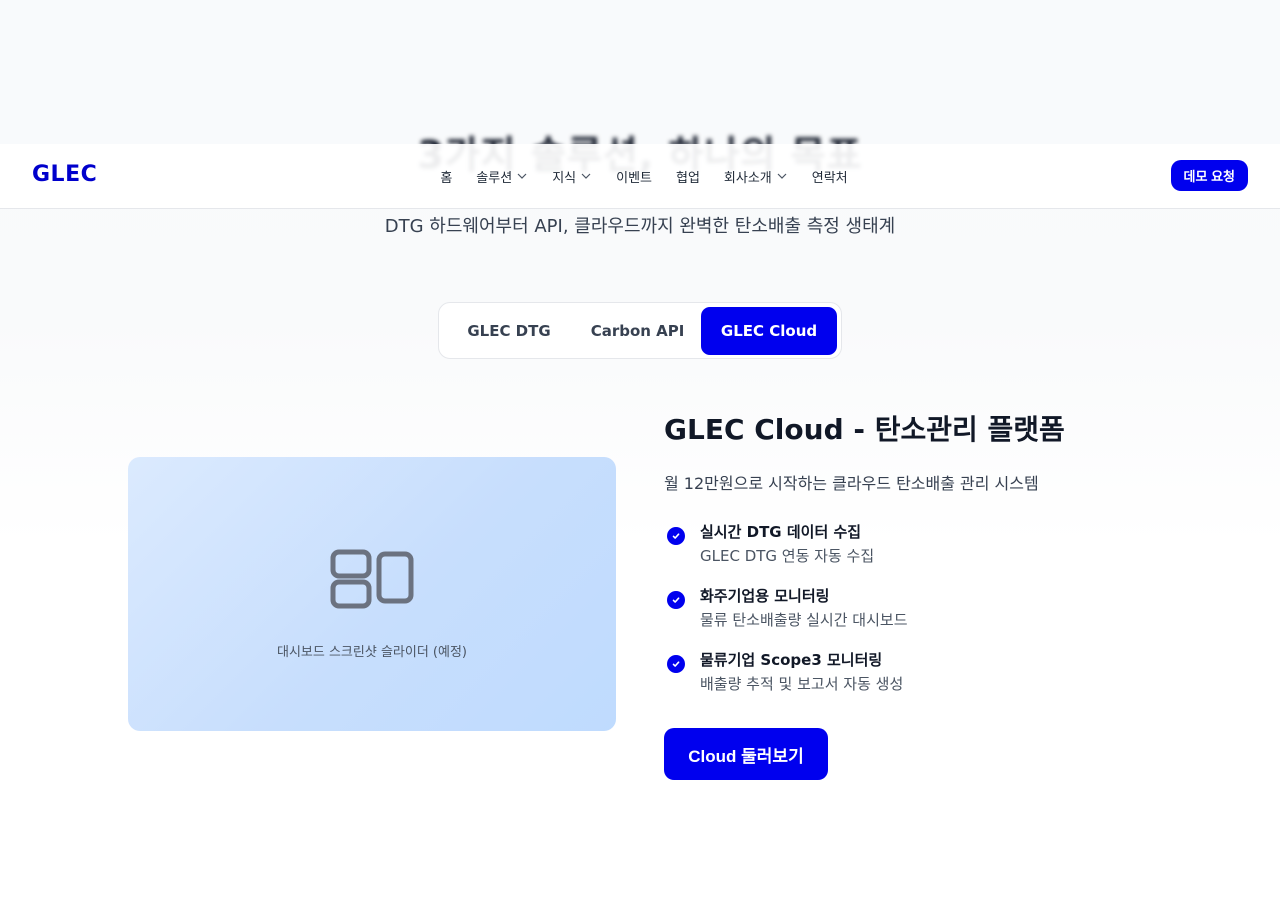 The image size is (1280, 909). What do you see at coordinates (640, 226) in the screenshot?
I see `section-subtitle: DTG 하드웨어부터 API, 클라우드까지 완벽한 탄소배출 측정 생태계` at bounding box center [640, 226].